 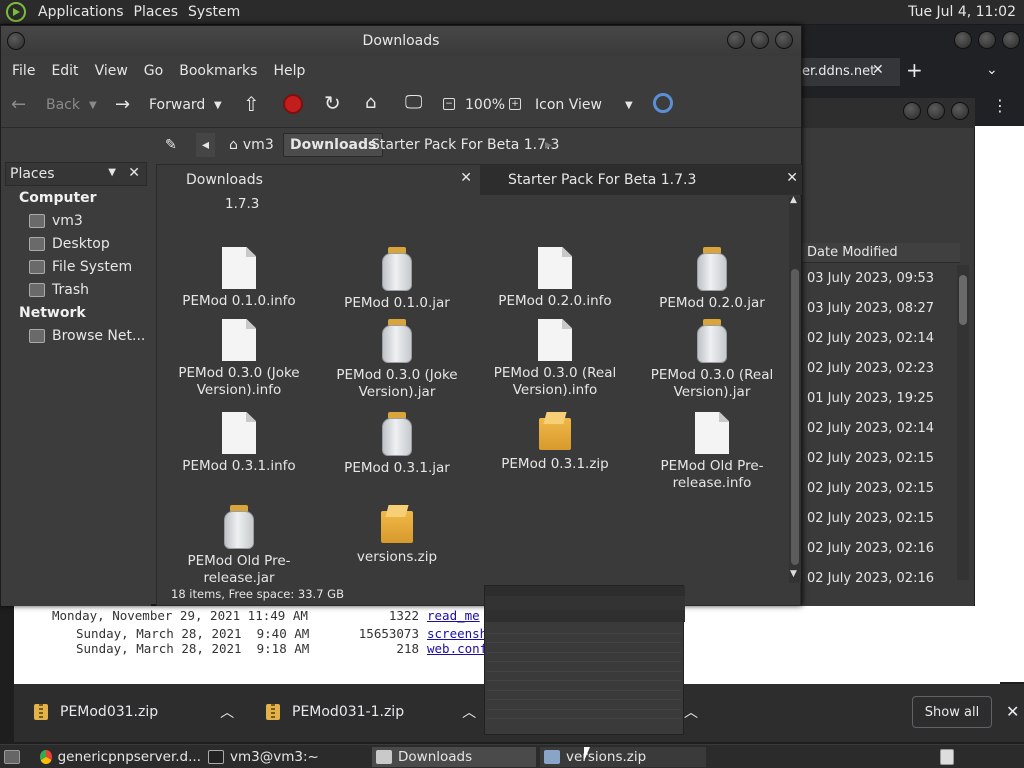 What do you see at coordinates (877, 310) in the screenshot?
I see `date-list-row: 03 July 2023, 08:27` at bounding box center [877, 310].